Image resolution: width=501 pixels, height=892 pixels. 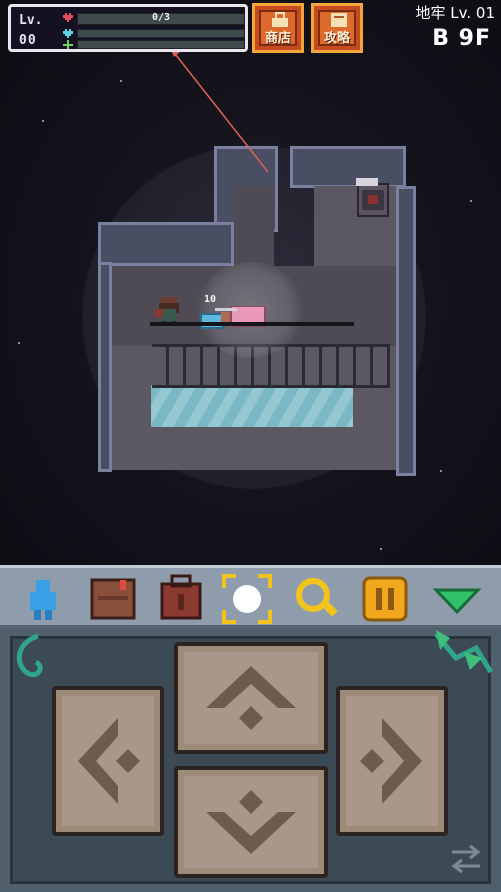 What do you see at coordinates (29, 655) in the screenshot?
I see `vine-decoration-left` at bounding box center [29, 655].